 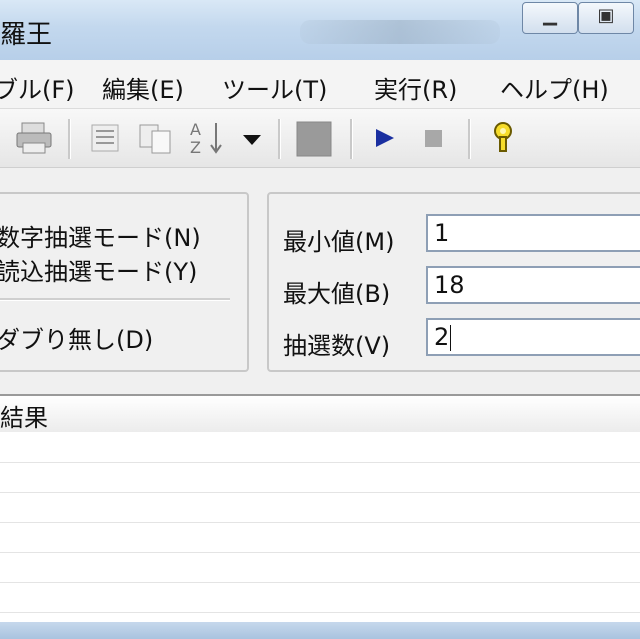 I want to click on draw-count-value: 2, so click(x=442, y=337).